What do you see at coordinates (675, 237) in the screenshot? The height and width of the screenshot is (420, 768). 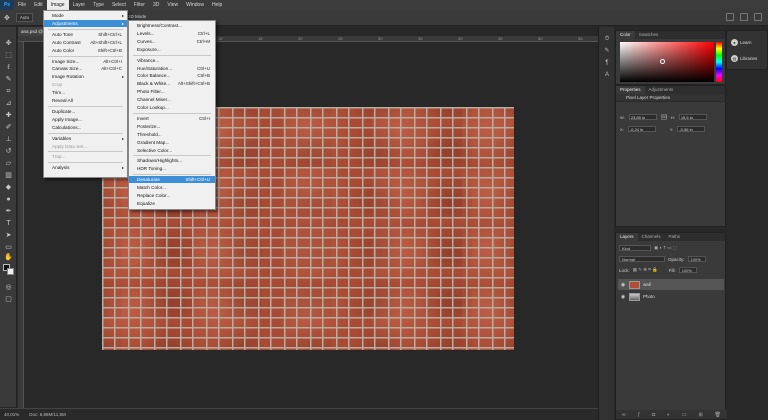 I see `tab-paths: Paths` at bounding box center [675, 237].